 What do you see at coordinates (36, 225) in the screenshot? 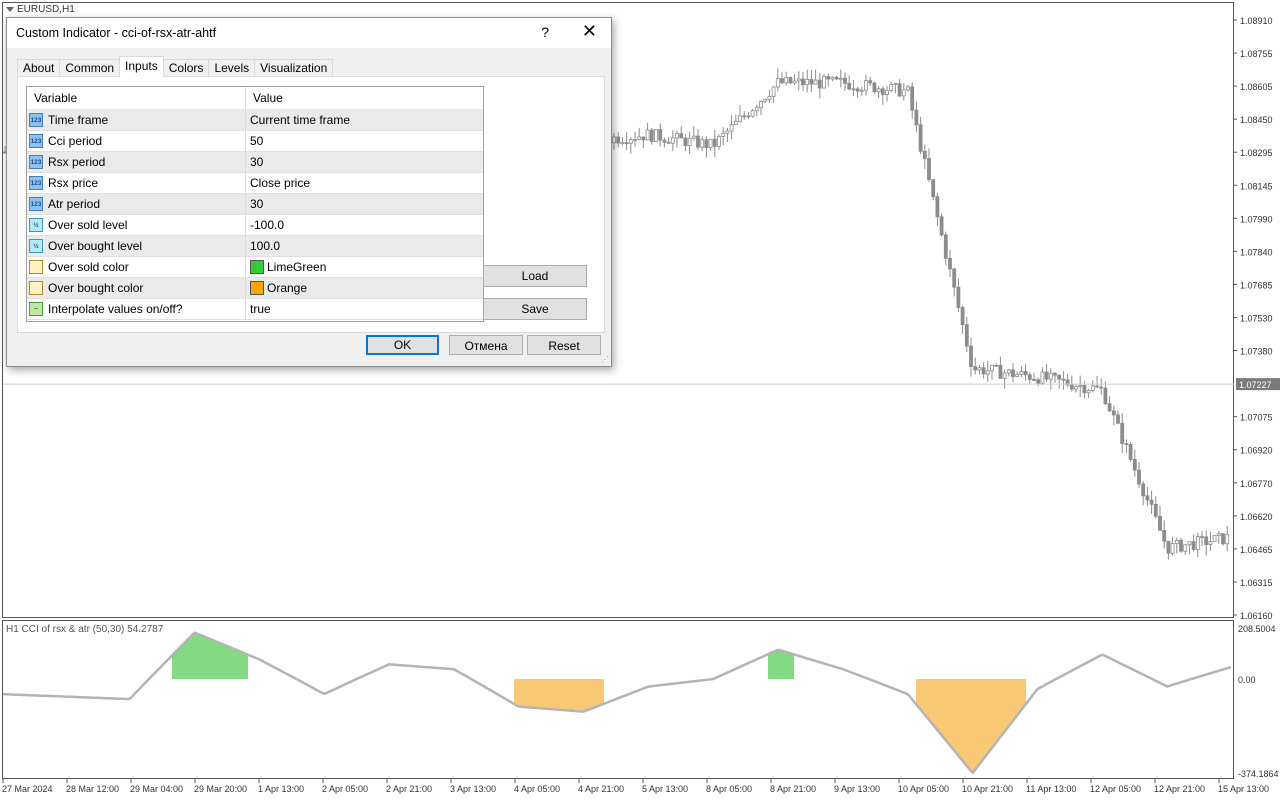
I see `double-type-icon: ½` at bounding box center [36, 225].